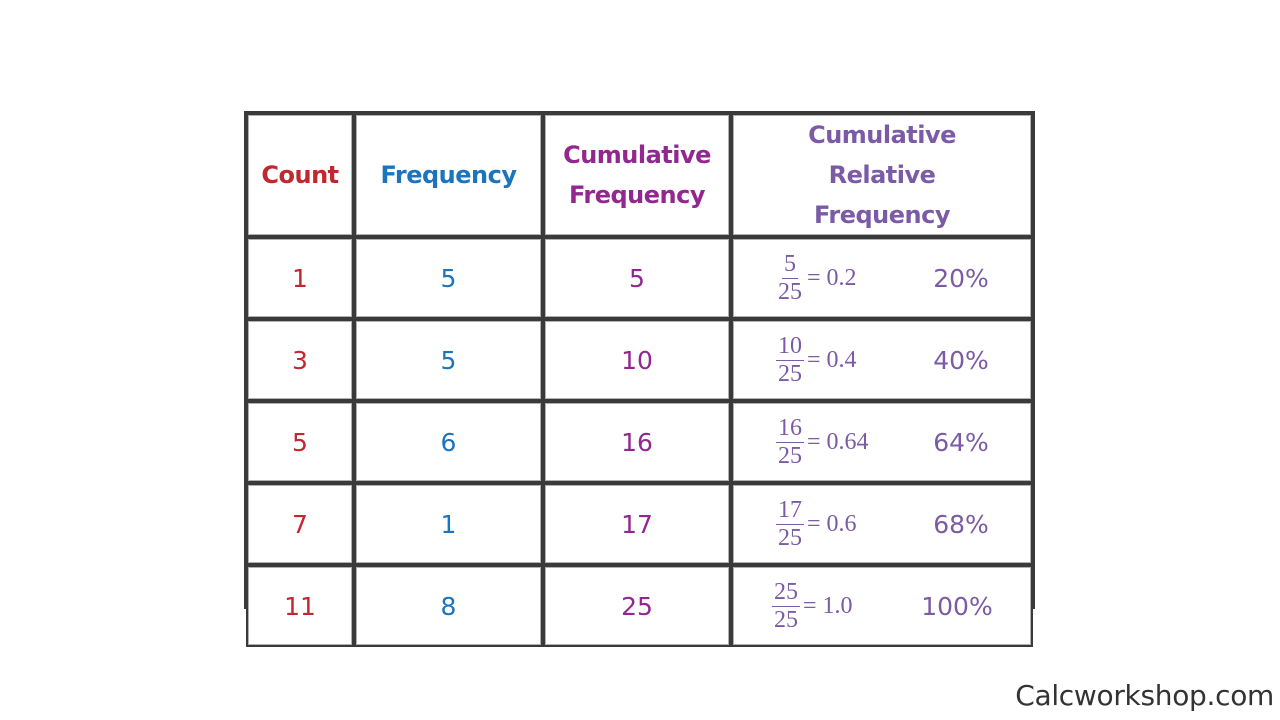 The width and height of the screenshot is (1280, 720). What do you see at coordinates (300, 524) in the screenshot?
I see `cell-count: 7` at bounding box center [300, 524].